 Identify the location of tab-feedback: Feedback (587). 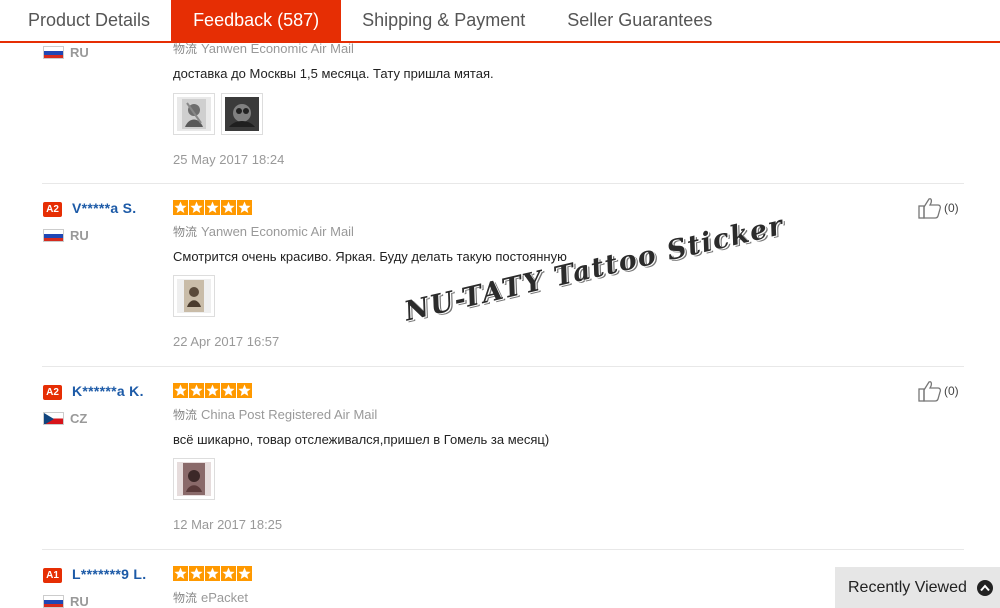
(256, 20).